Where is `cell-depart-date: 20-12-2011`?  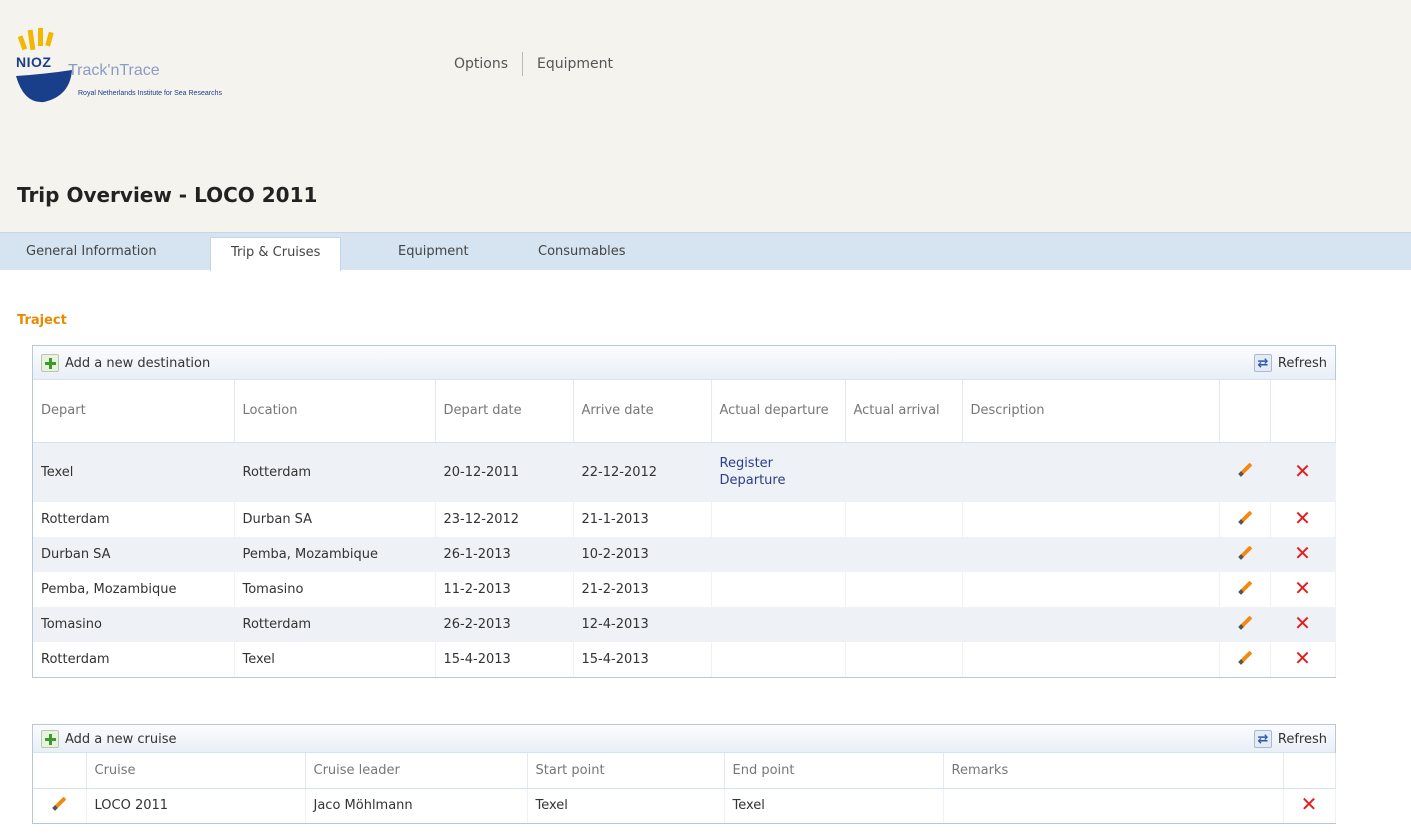 cell-depart-date: 20-12-2011 is located at coordinates (504, 472).